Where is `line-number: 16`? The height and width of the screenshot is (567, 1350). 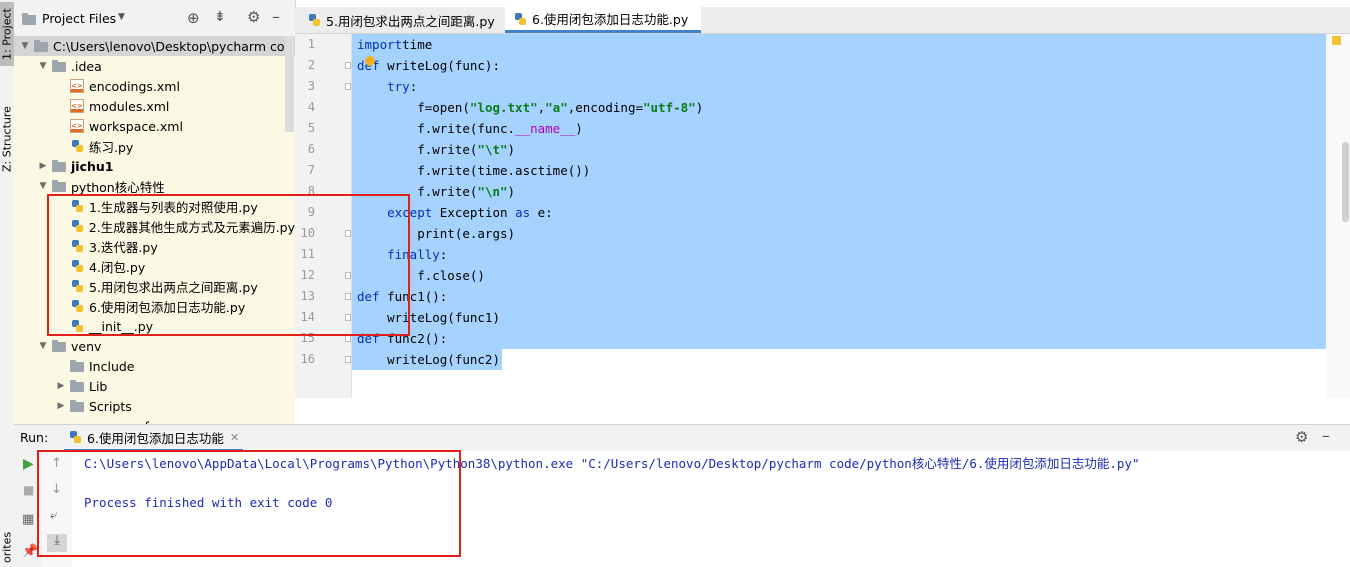
line-number: 16 is located at coordinates (307, 359).